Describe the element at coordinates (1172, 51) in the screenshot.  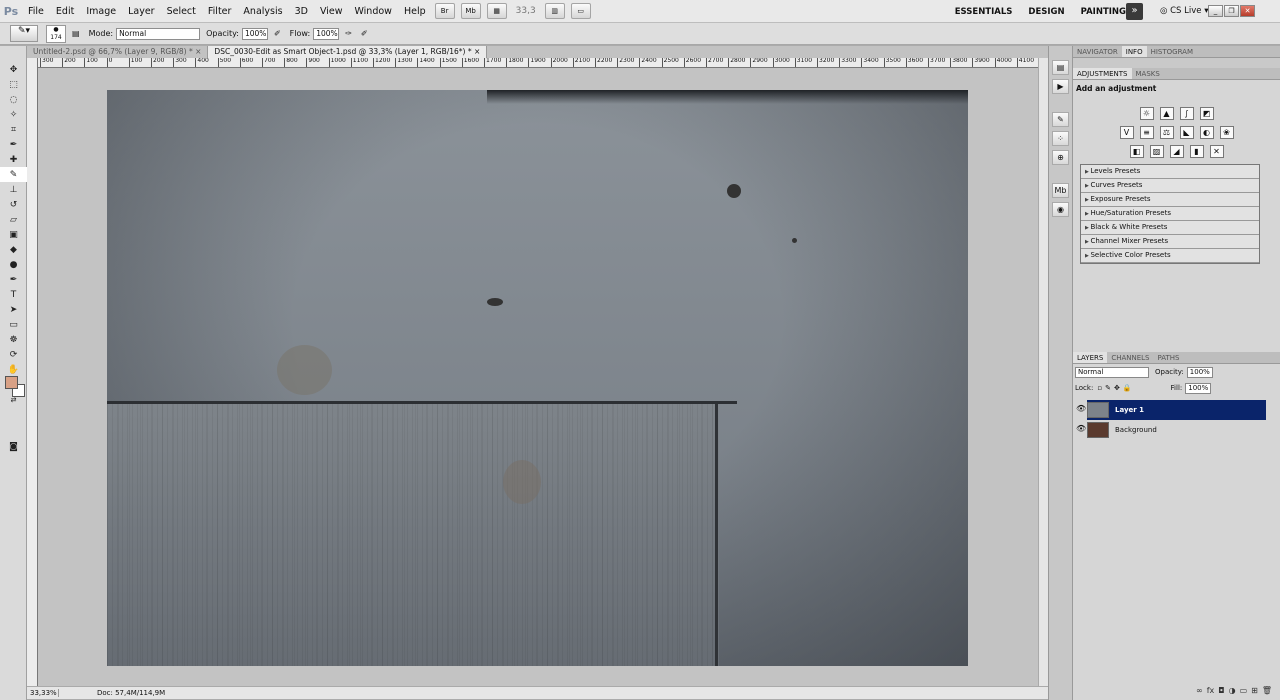
I see `tab-histogram: HISTOGRAM` at that location.